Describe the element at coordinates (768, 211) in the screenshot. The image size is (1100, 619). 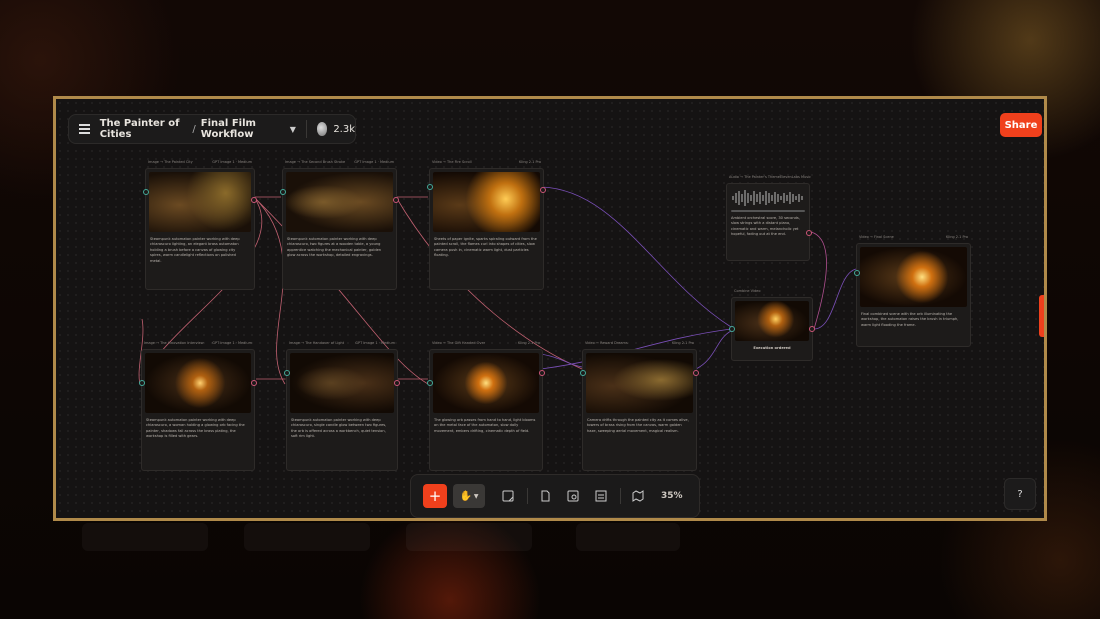
I see `audio-progress-bar` at that location.